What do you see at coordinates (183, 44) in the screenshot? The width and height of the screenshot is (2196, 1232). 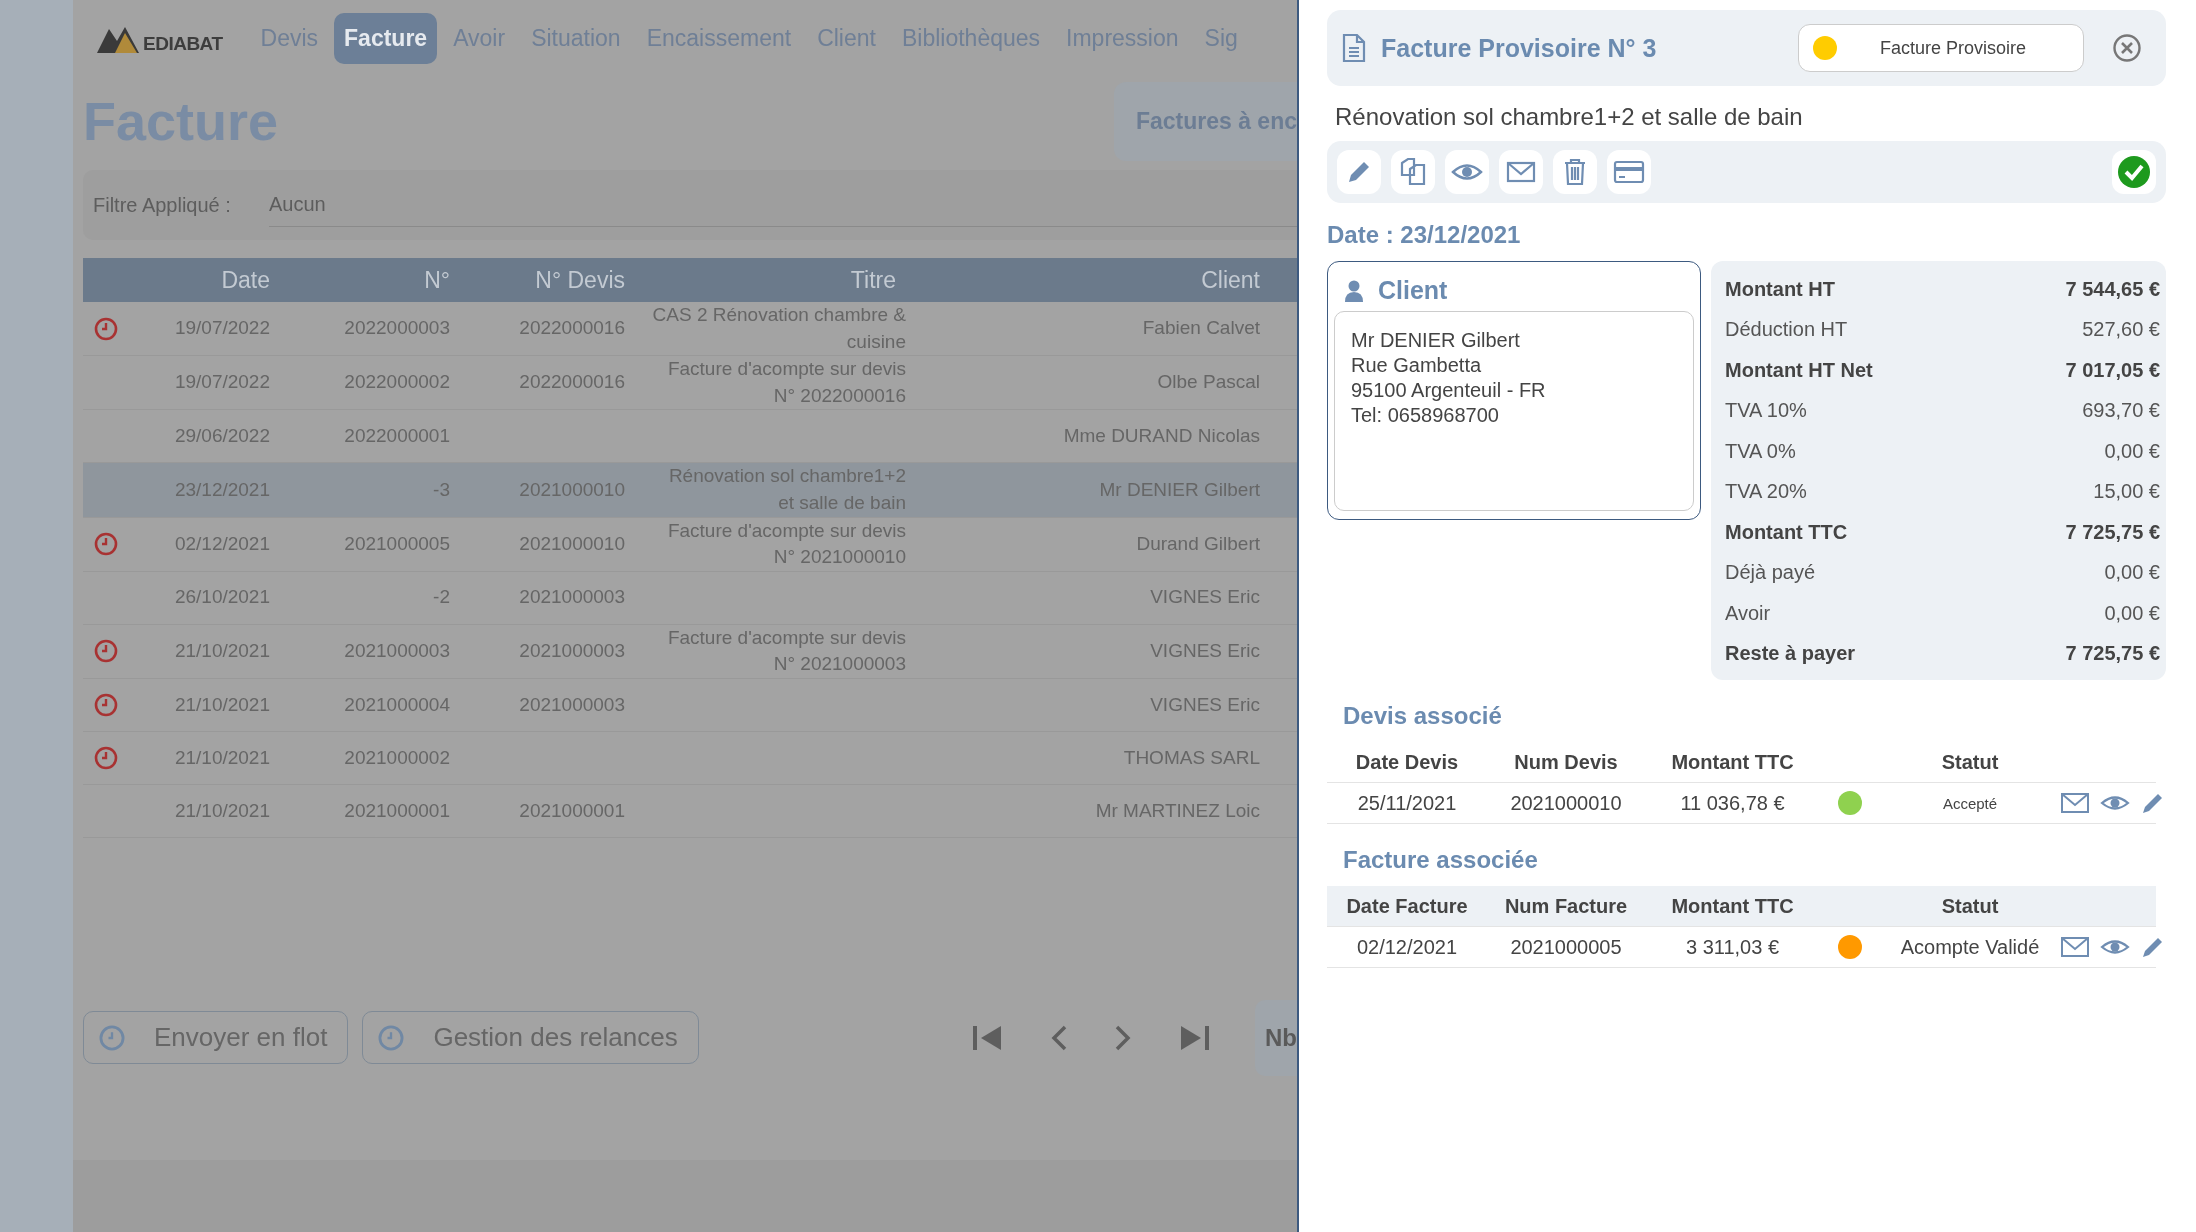 I see `logo-text: EDIABAT` at bounding box center [183, 44].